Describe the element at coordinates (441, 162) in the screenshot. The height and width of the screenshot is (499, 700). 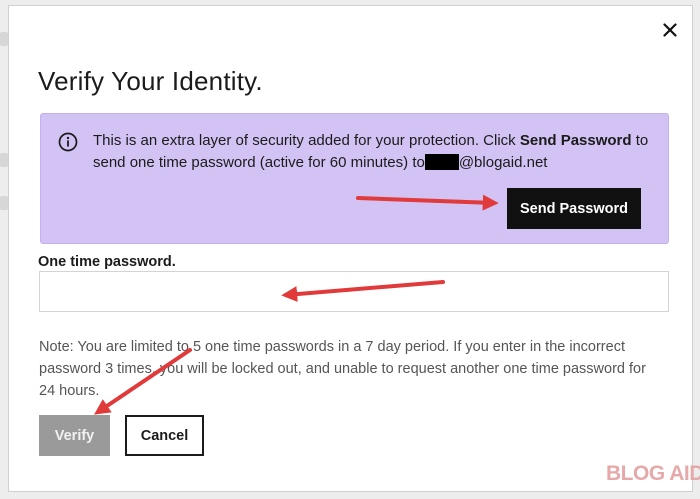
I see `redacted-email-user` at that location.